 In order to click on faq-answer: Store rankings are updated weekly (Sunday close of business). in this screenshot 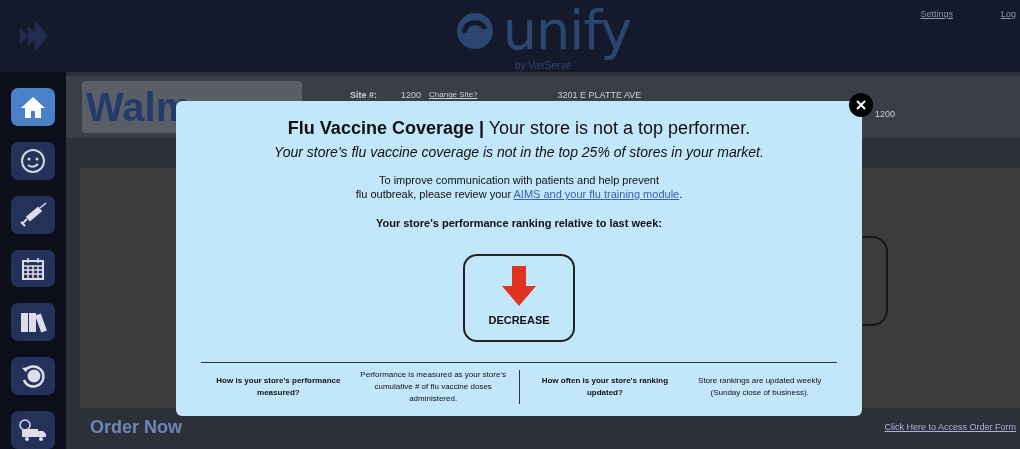, I will do `click(760, 386)`.